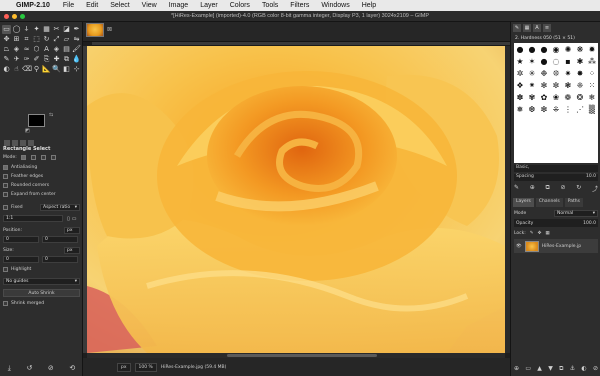 Image resolution: width=600 pixels, height=376 pixels. I want to click on brush-item: ❆, so click(532, 109).